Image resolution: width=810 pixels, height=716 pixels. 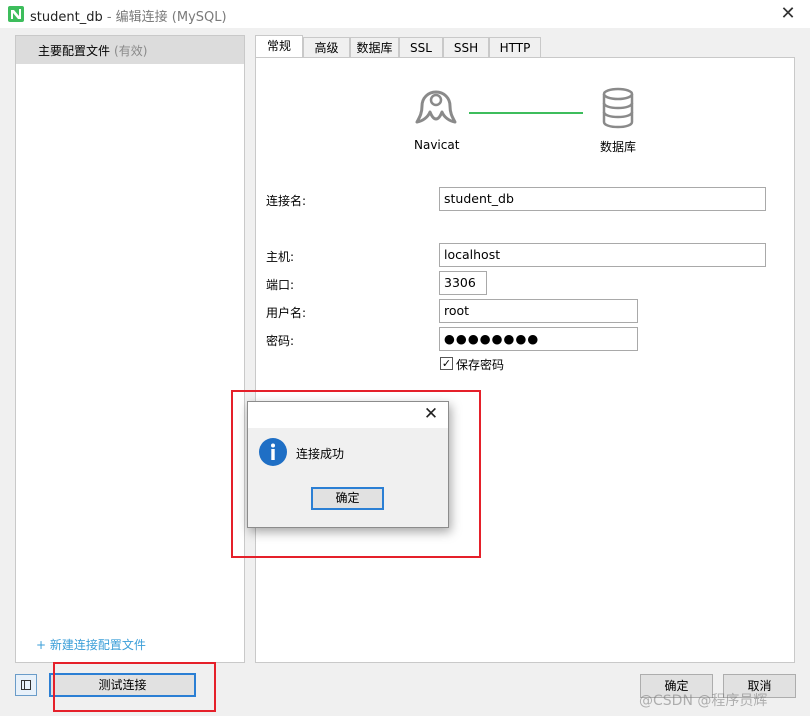 What do you see at coordinates (280, 341) in the screenshot?
I see `password-label: 密码:` at bounding box center [280, 341].